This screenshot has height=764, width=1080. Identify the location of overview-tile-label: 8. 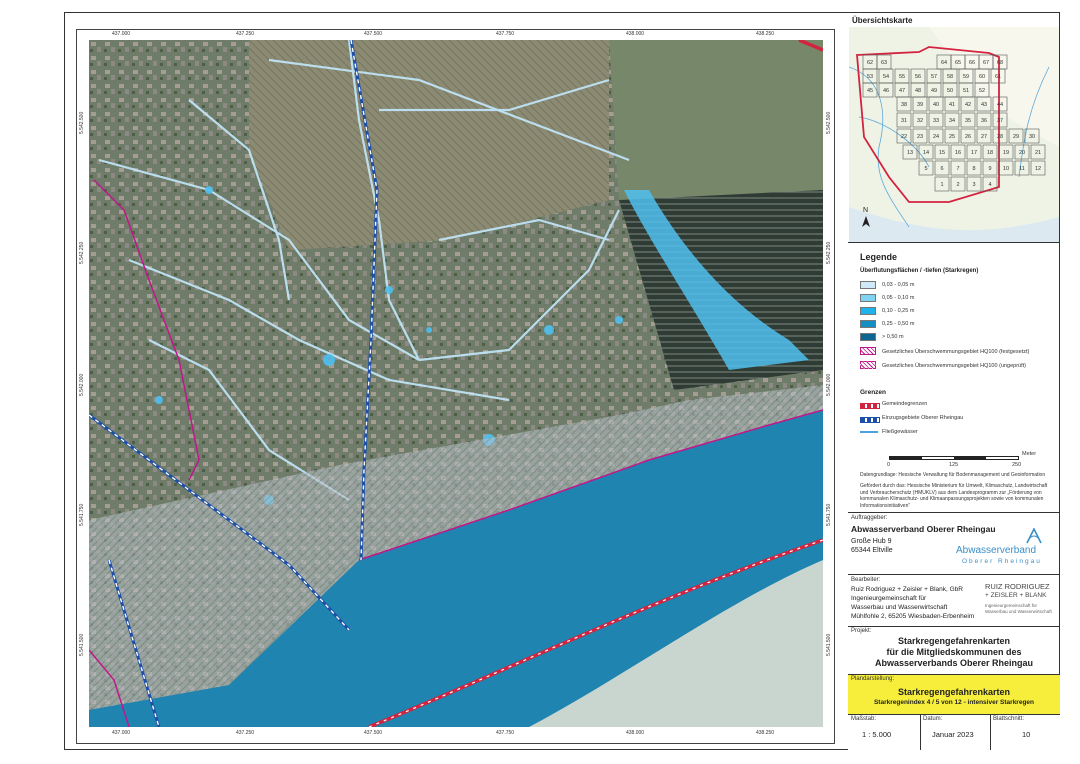
(973, 169).